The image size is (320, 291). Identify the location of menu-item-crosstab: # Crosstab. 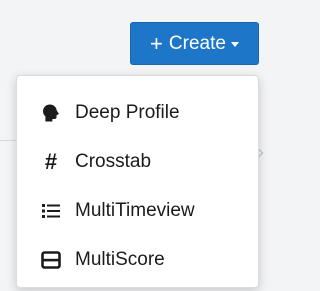
(137, 161).